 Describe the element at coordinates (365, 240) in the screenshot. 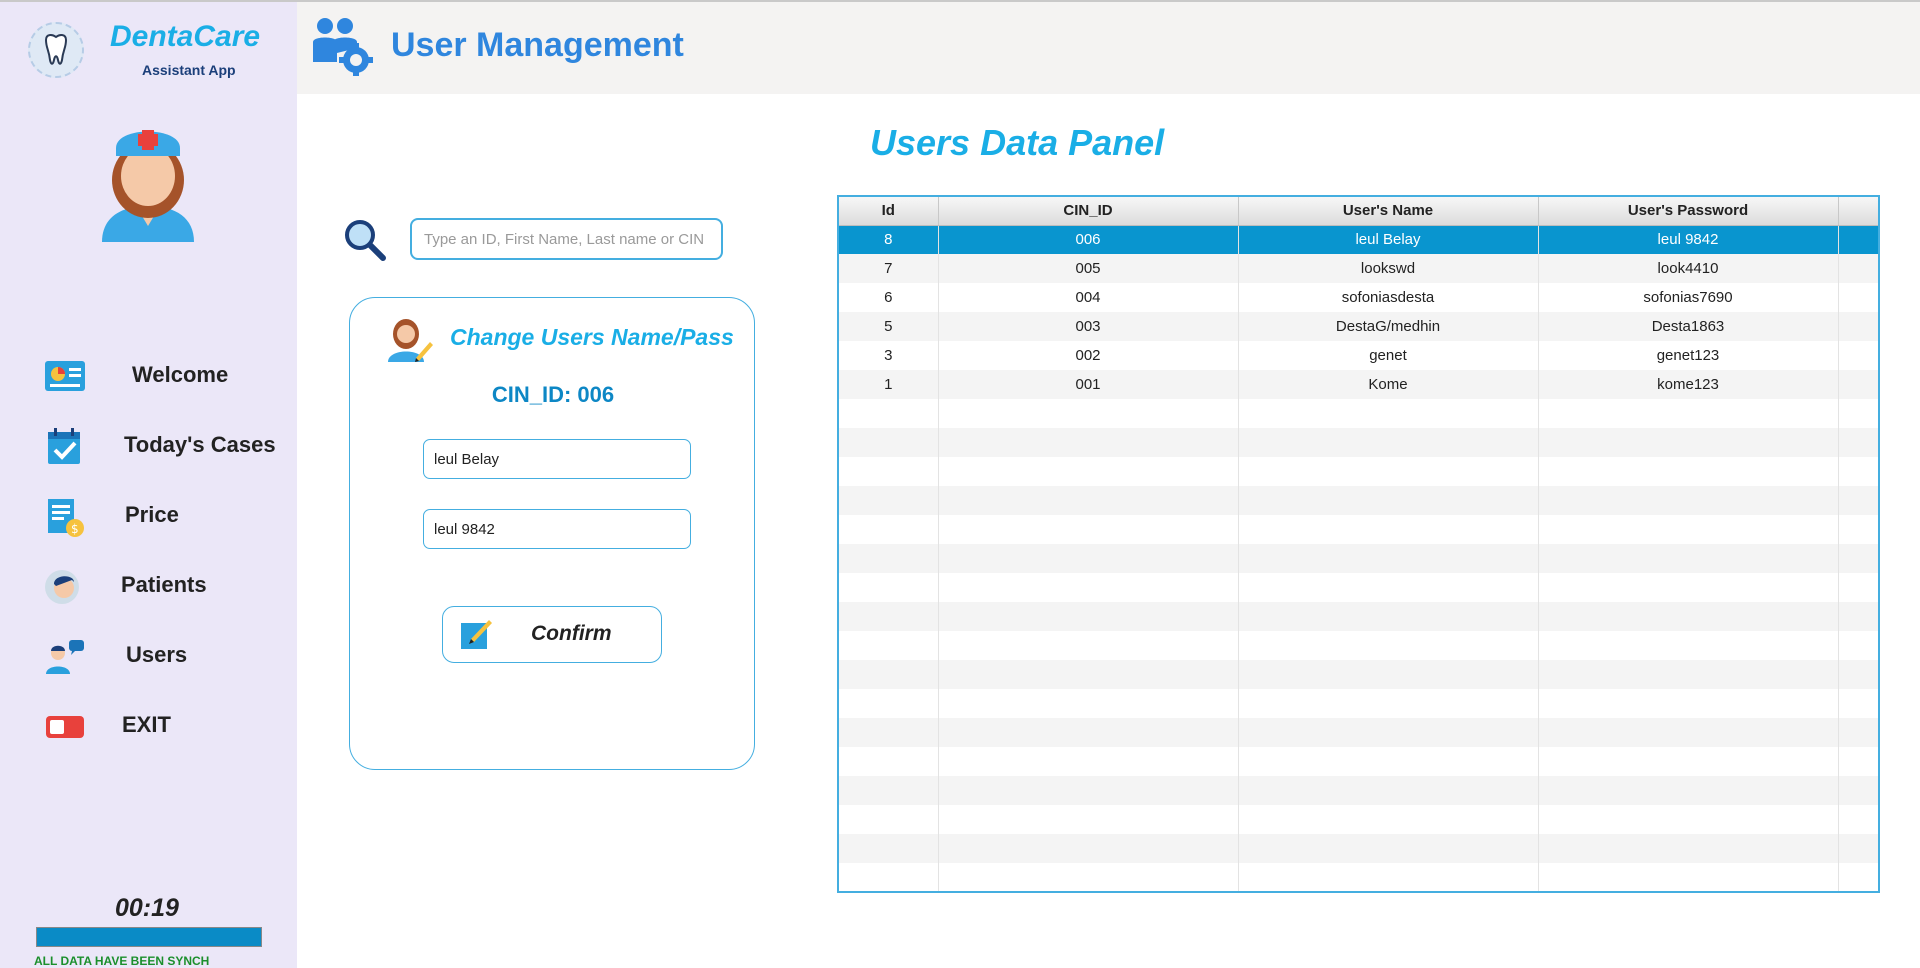

I see `search-icon` at that location.